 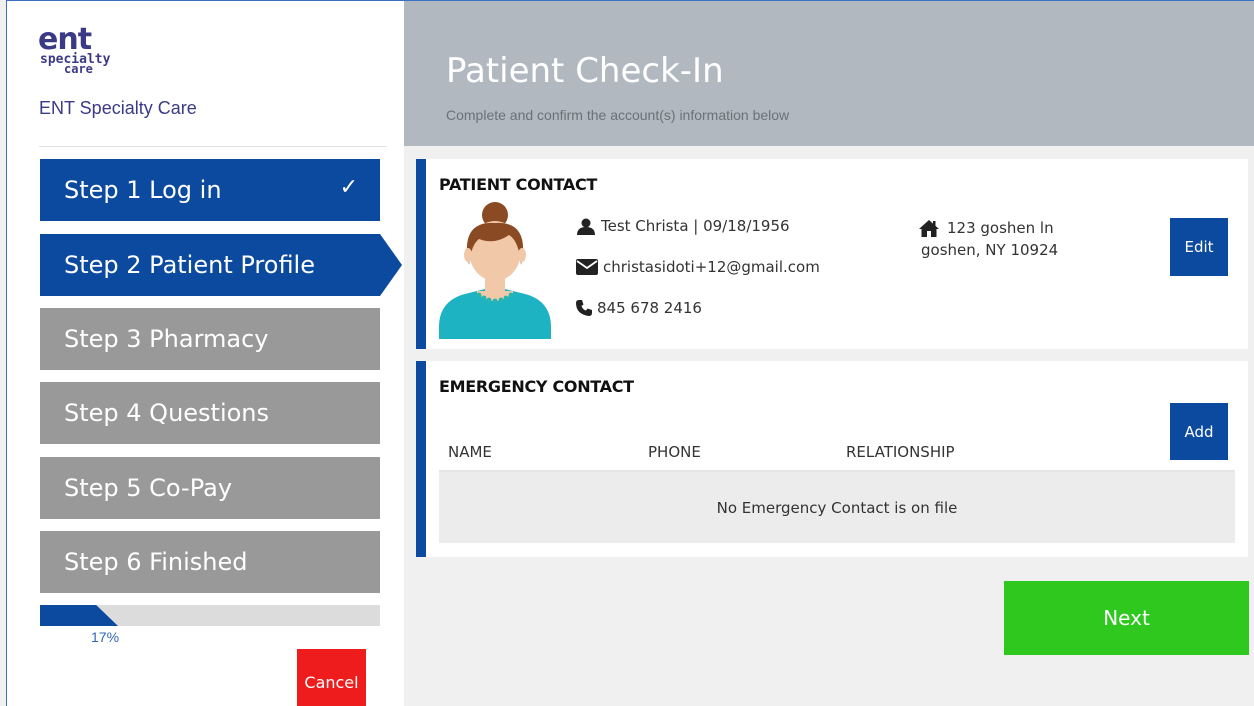 I want to click on patient-name-dob: Test Christa | 09/18/1956, so click(x=683, y=226).